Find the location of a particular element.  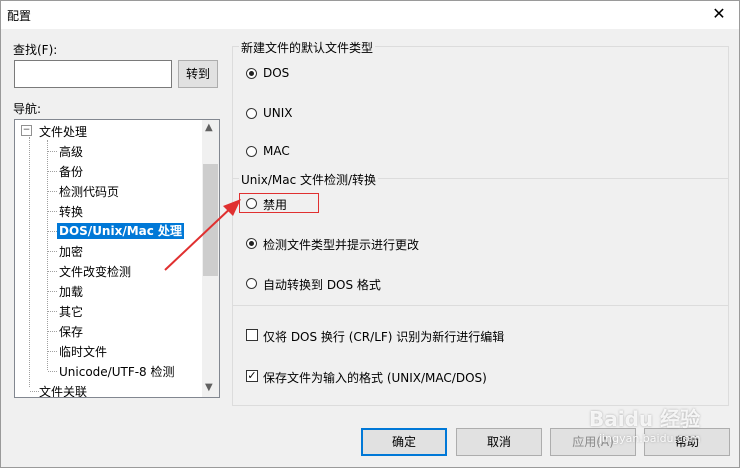

radio-dos-label: DOS is located at coordinates (276, 73).